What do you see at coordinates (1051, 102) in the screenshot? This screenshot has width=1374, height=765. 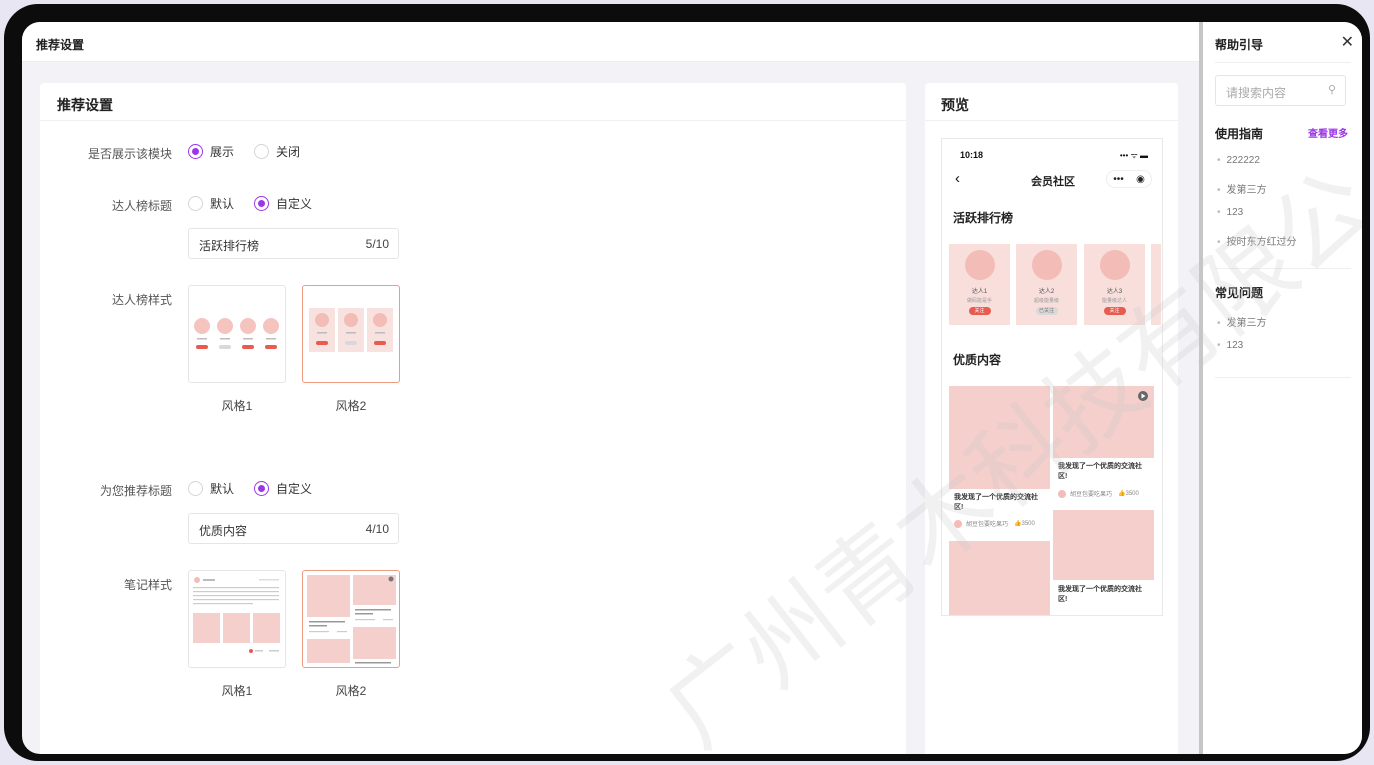 I see `preview-card-title: 预览` at bounding box center [1051, 102].